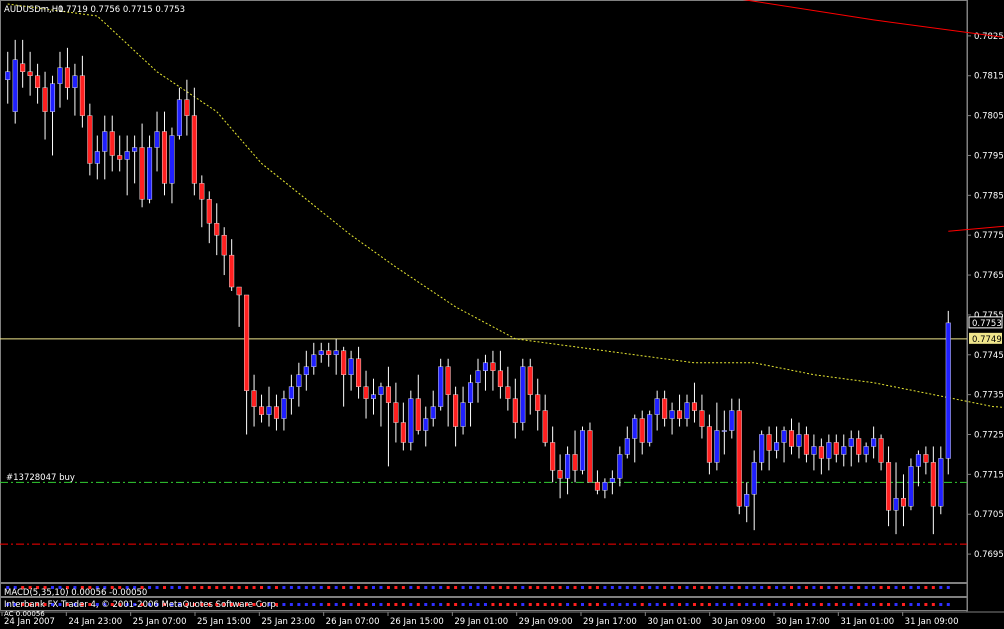 The image size is (1004, 629). I want to click on price-tick-label: 0.7705, so click(989, 515).